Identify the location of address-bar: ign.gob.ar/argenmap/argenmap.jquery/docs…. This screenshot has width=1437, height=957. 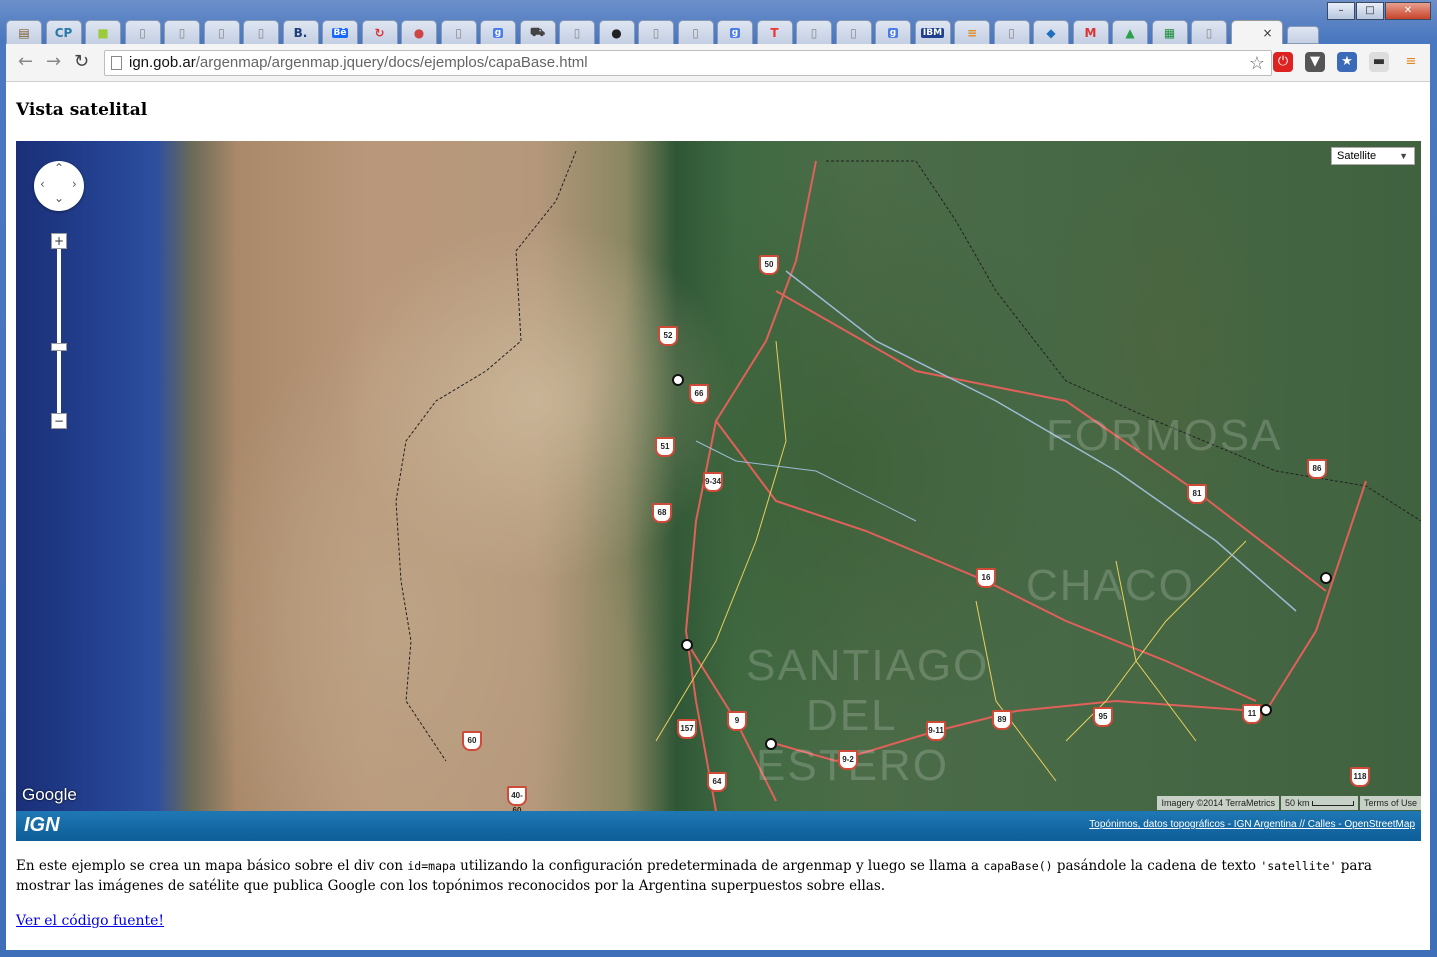
(688, 63).